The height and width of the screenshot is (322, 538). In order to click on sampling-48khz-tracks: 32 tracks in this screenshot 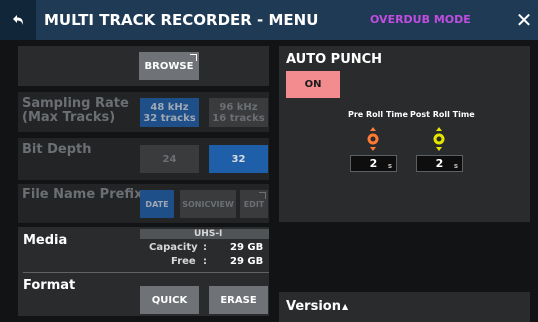, I will do `click(169, 118)`.